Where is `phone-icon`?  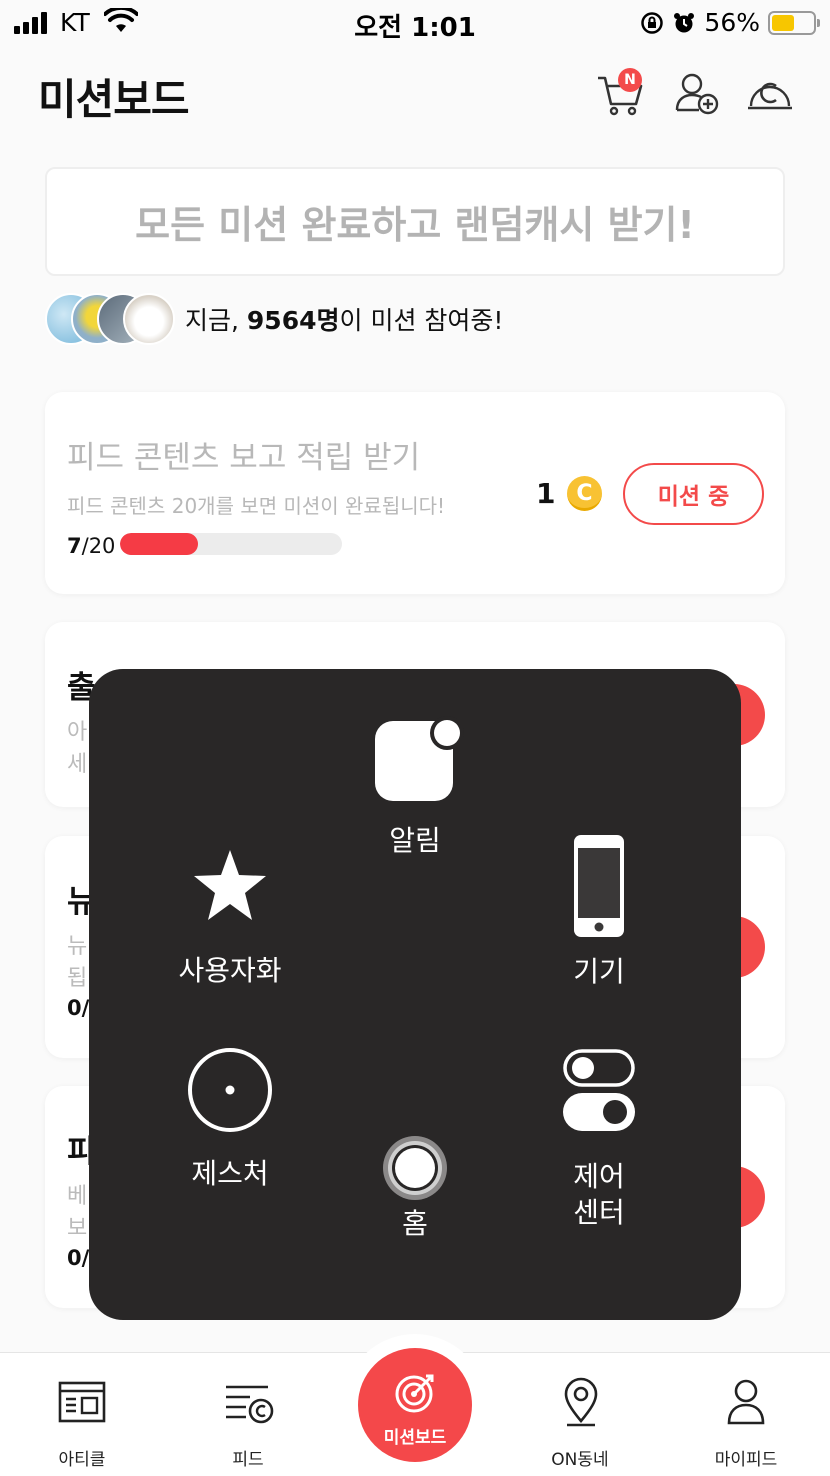
phone-icon is located at coordinates (599, 886).